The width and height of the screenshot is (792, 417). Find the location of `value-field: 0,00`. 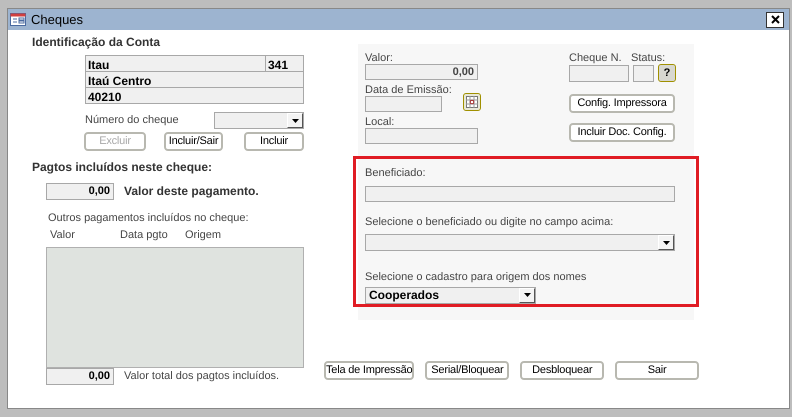

value-field: 0,00 is located at coordinates (421, 72).